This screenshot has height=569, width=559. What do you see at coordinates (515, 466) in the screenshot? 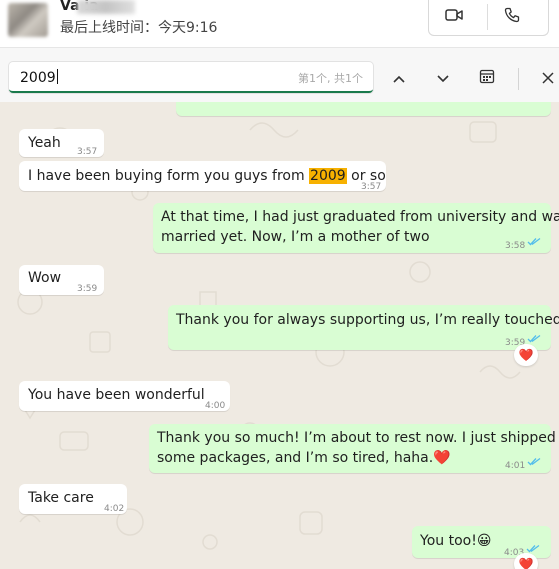
I see `message-time: 4:01` at bounding box center [515, 466].